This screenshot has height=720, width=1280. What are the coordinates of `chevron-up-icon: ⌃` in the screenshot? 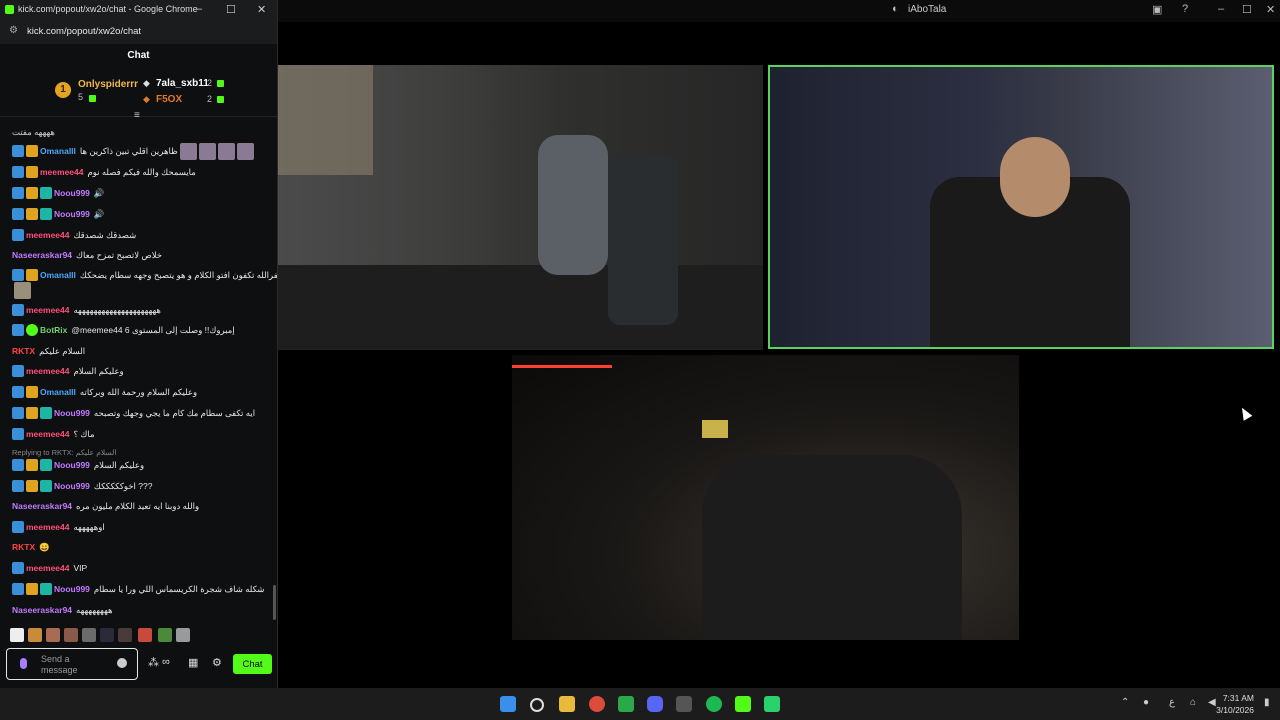 It's located at (1125, 702).